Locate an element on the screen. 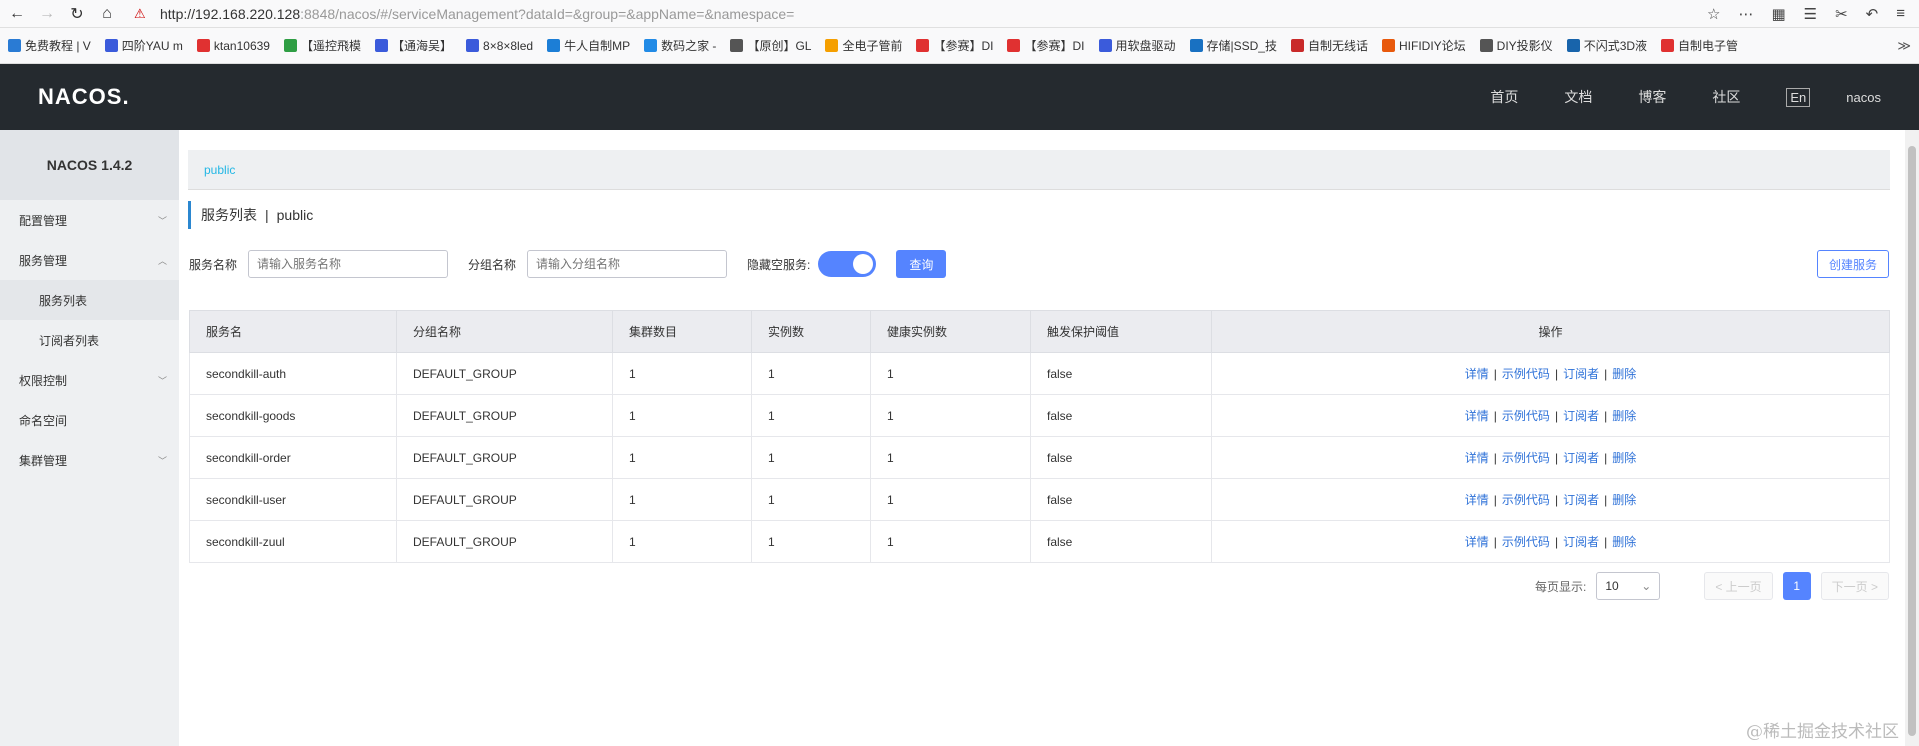 The height and width of the screenshot is (746, 1919). group-name-input is located at coordinates (627, 264).